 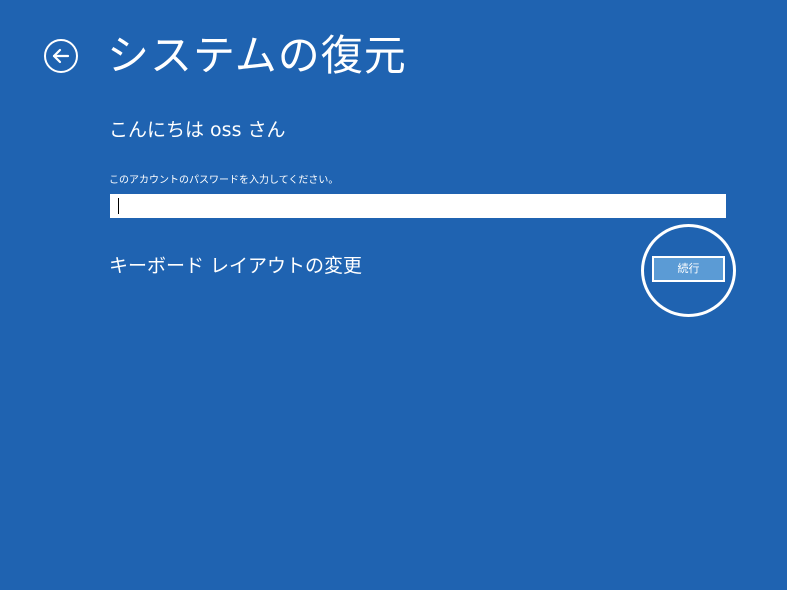 I want to click on back-arrow-icon, so click(x=61, y=56).